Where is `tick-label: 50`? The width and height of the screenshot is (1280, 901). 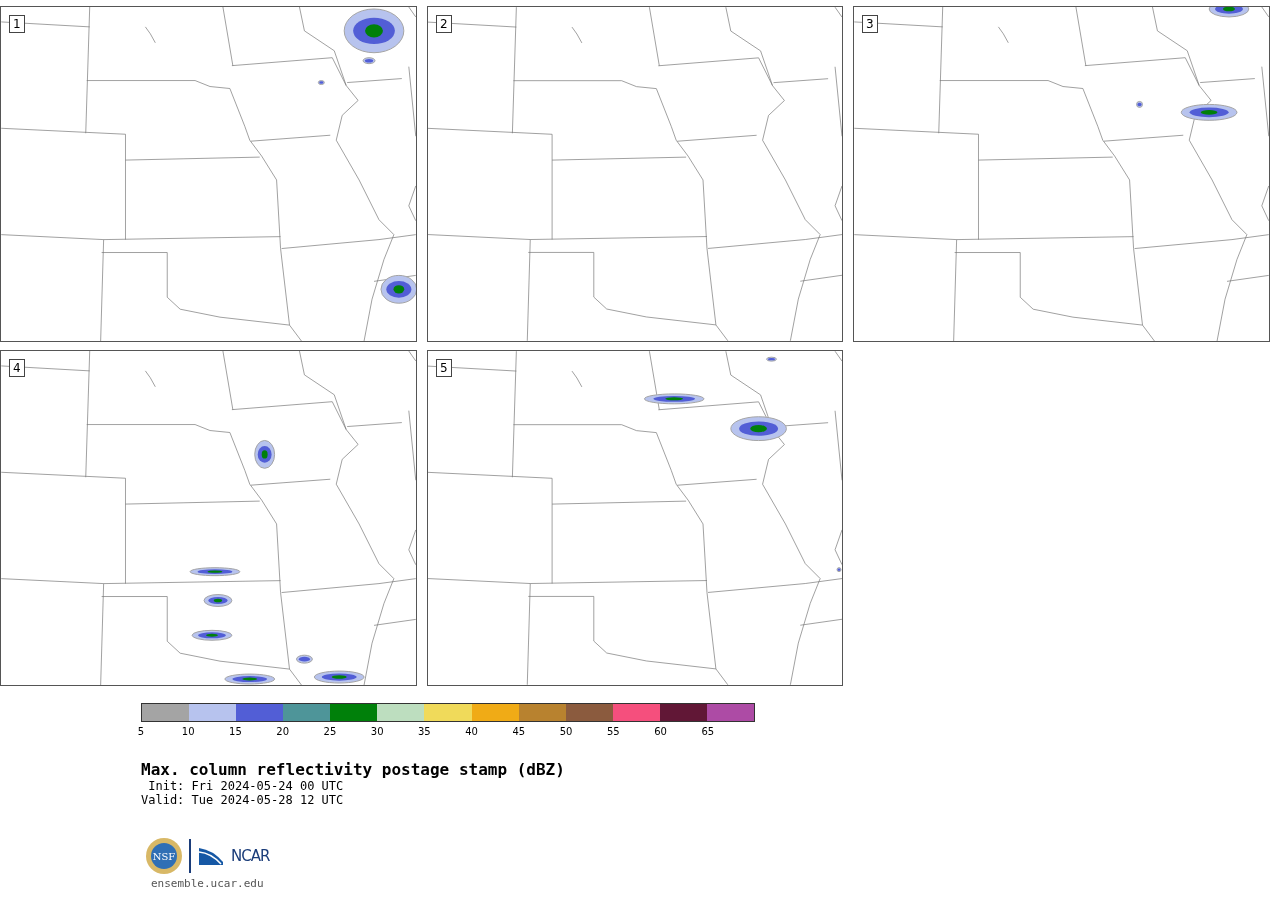 tick-label: 50 is located at coordinates (566, 732).